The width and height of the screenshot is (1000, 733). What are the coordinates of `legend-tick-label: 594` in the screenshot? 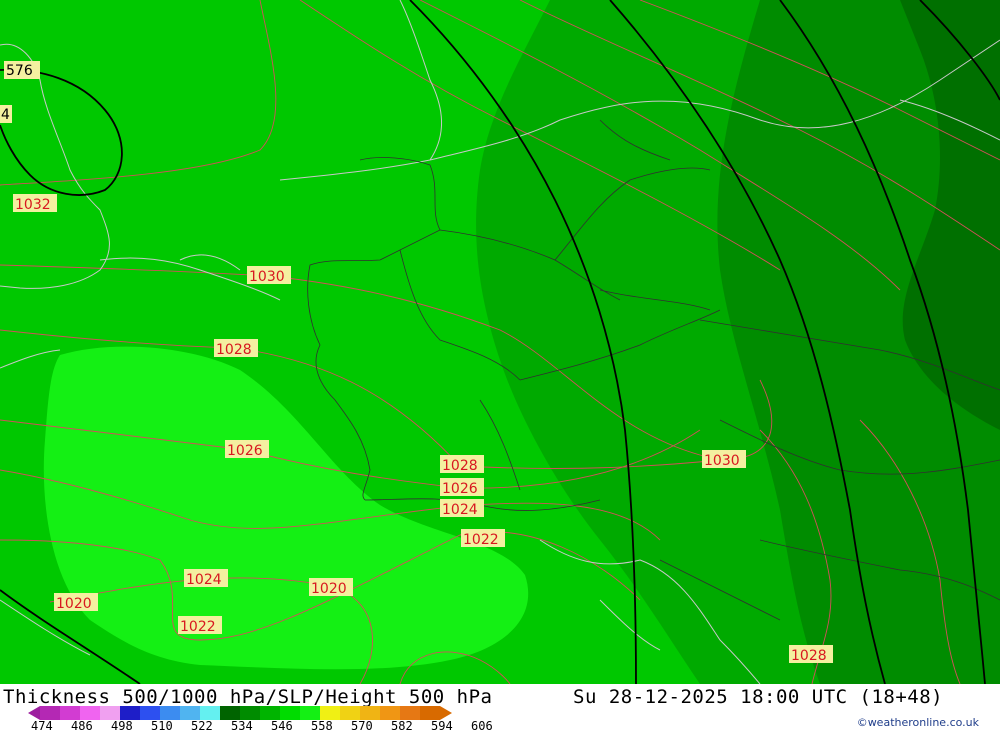 It's located at (442, 726).